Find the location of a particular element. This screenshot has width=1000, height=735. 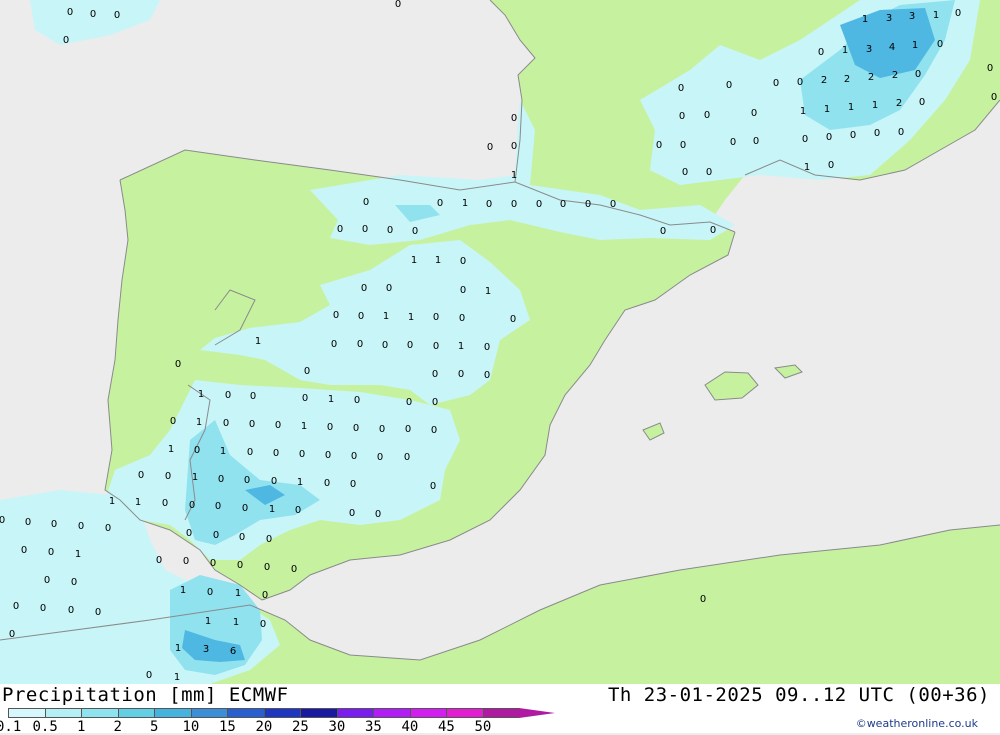

precip-value-label: 2 is located at coordinates (824, 80).